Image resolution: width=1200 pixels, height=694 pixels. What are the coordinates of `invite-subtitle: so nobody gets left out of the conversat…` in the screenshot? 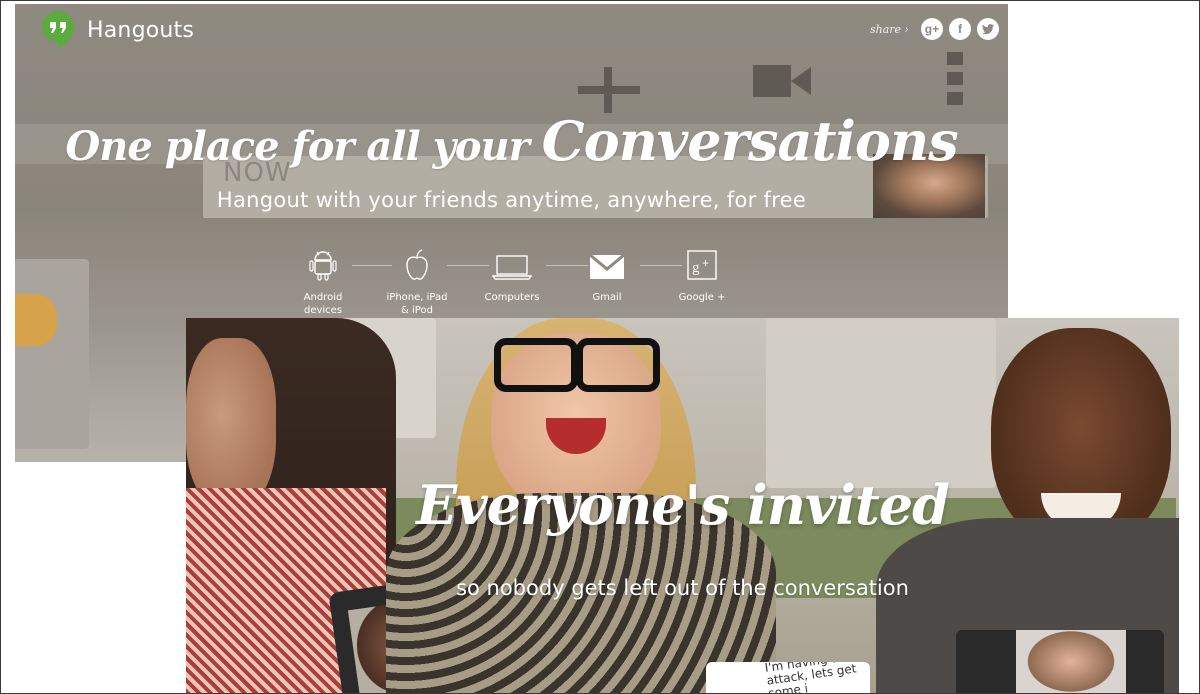 It's located at (682, 588).